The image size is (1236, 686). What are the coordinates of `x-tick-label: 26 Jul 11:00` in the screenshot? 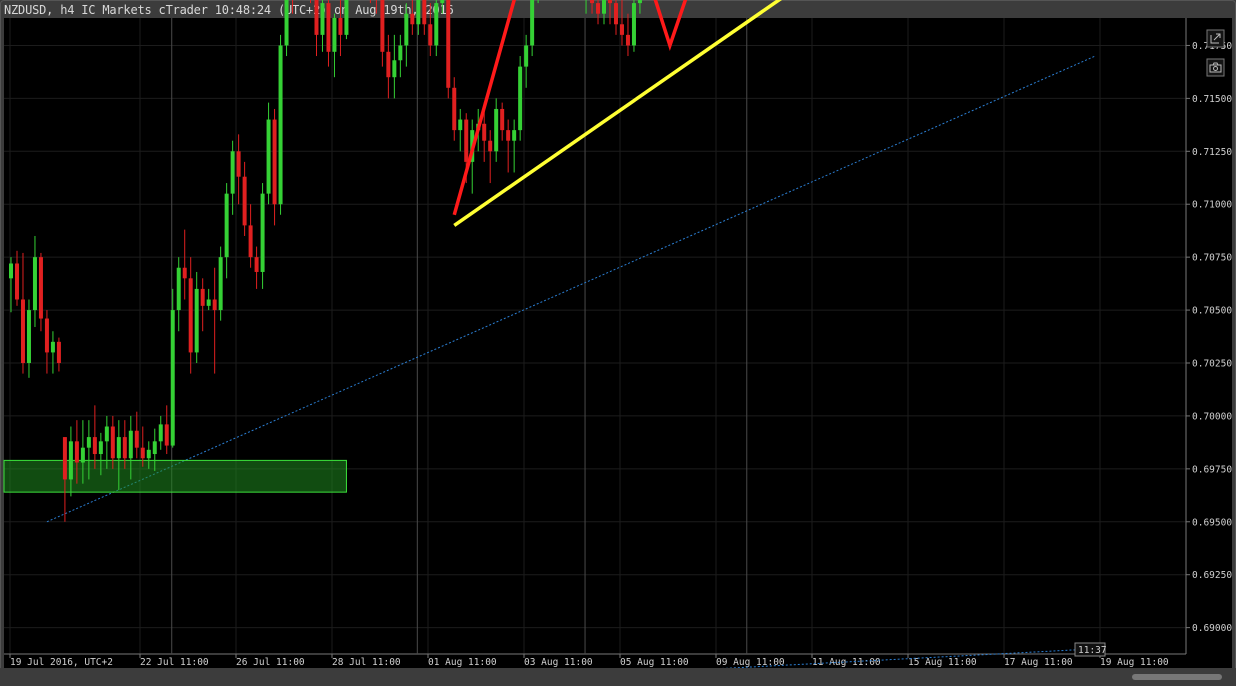 It's located at (270, 662).